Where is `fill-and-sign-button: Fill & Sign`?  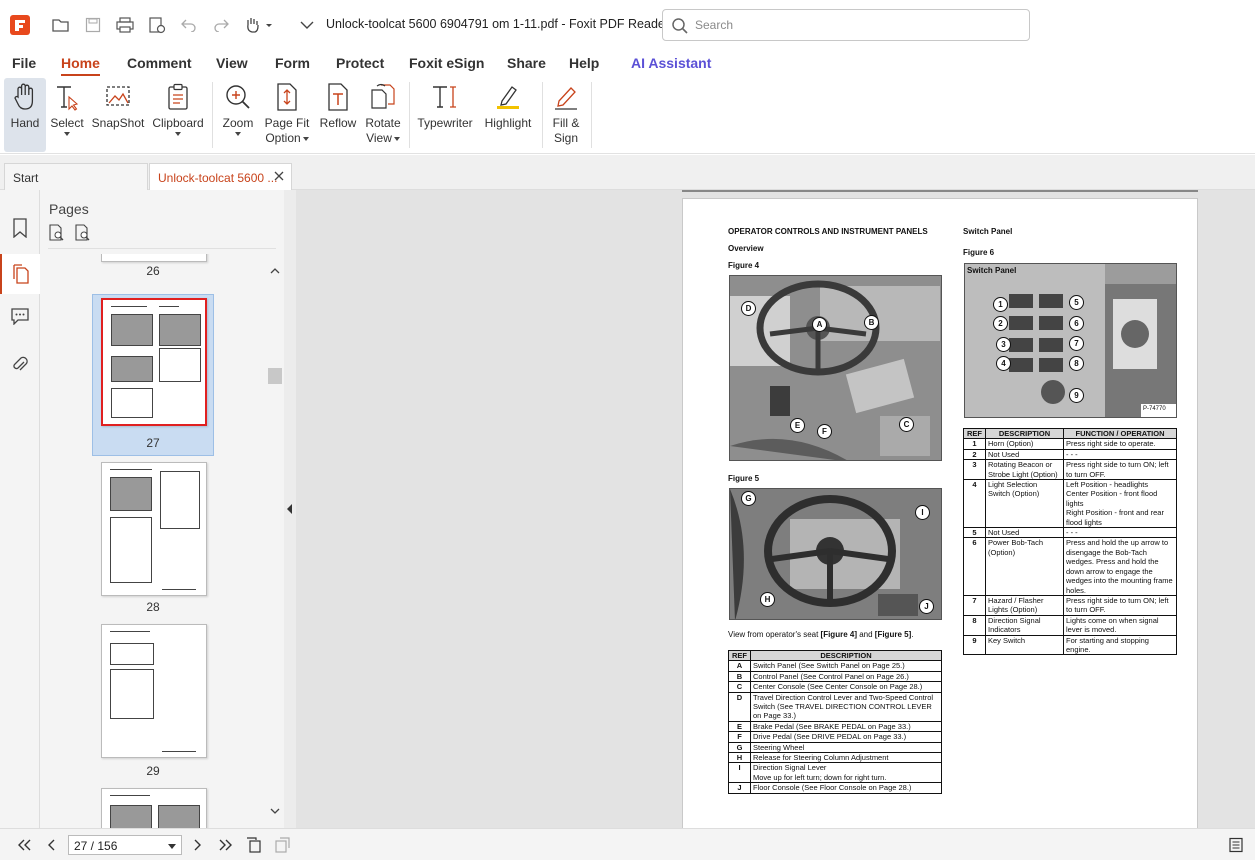
fill-and-sign-button: Fill & Sign is located at coordinates (566, 115).